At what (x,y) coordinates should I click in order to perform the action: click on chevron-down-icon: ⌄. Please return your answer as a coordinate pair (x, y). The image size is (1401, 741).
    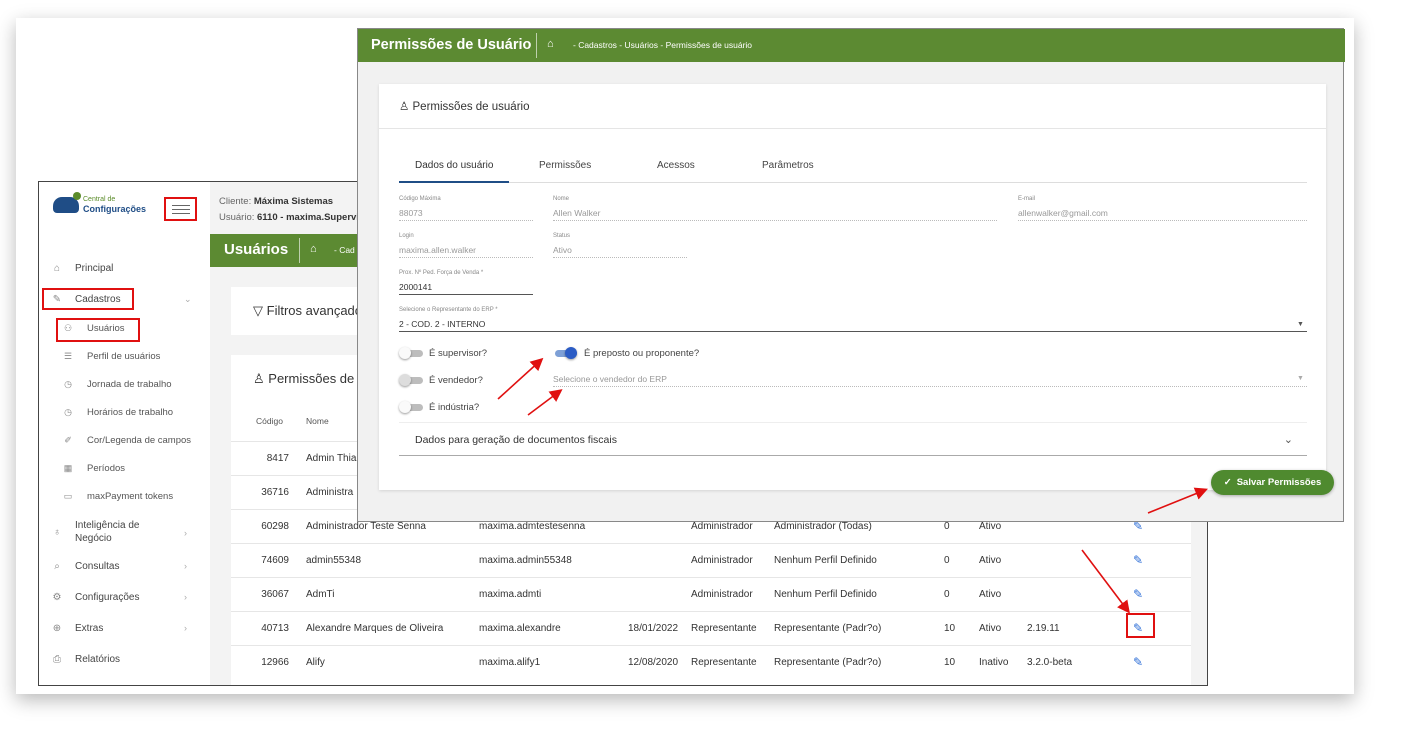
    Looking at the image, I should click on (188, 299).